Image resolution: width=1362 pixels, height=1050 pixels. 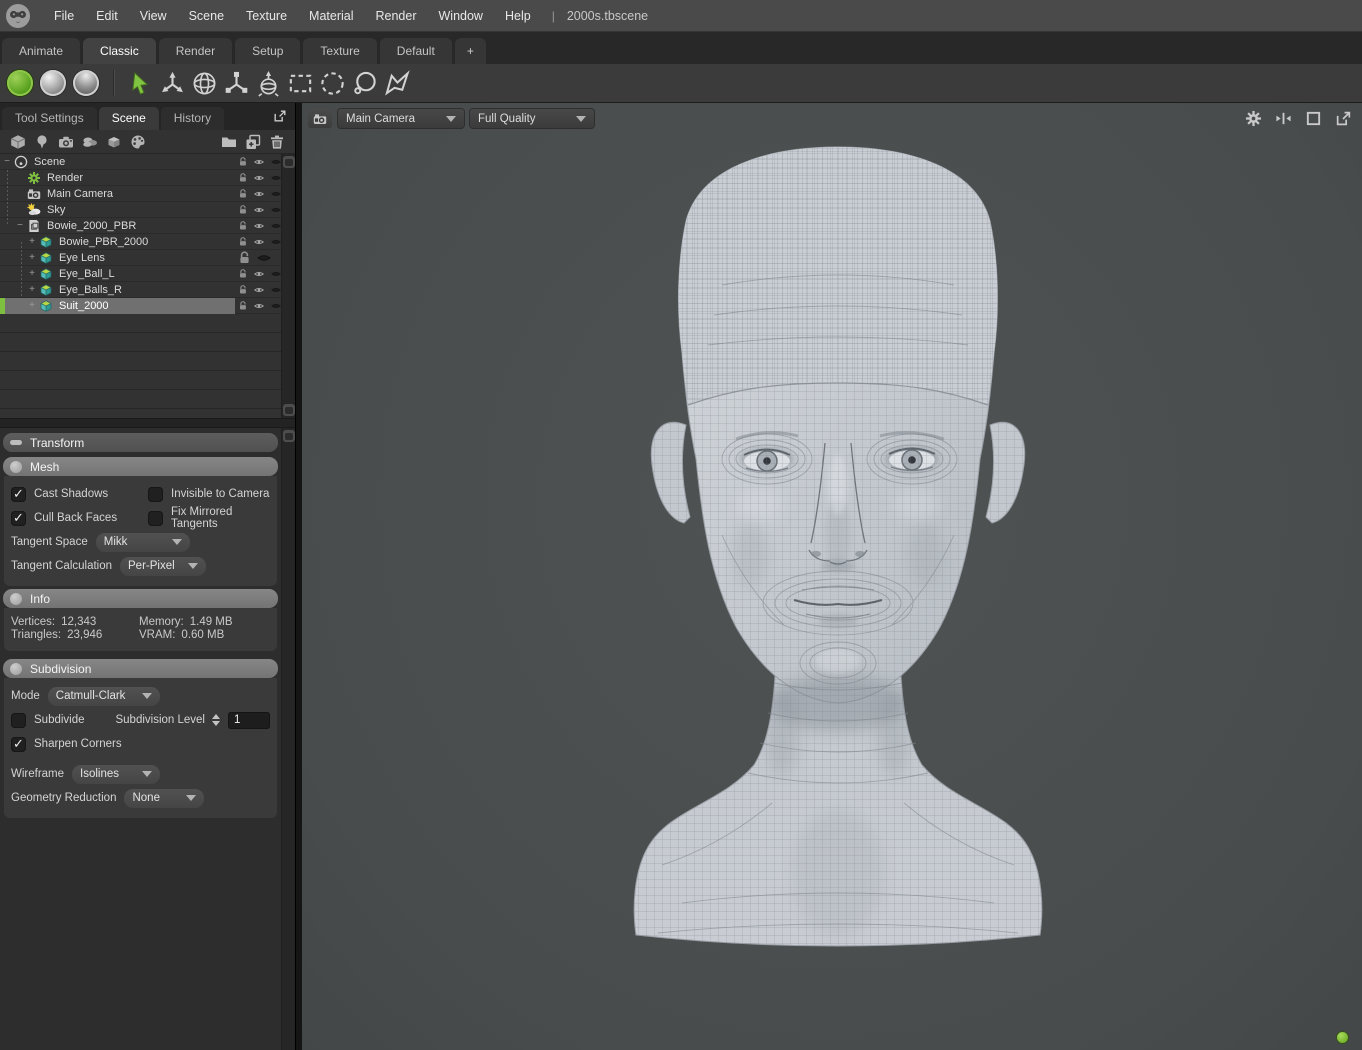 What do you see at coordinates (42, 142) in the screenshot?
I see `add-light-button` at bounding box center [42, 142].